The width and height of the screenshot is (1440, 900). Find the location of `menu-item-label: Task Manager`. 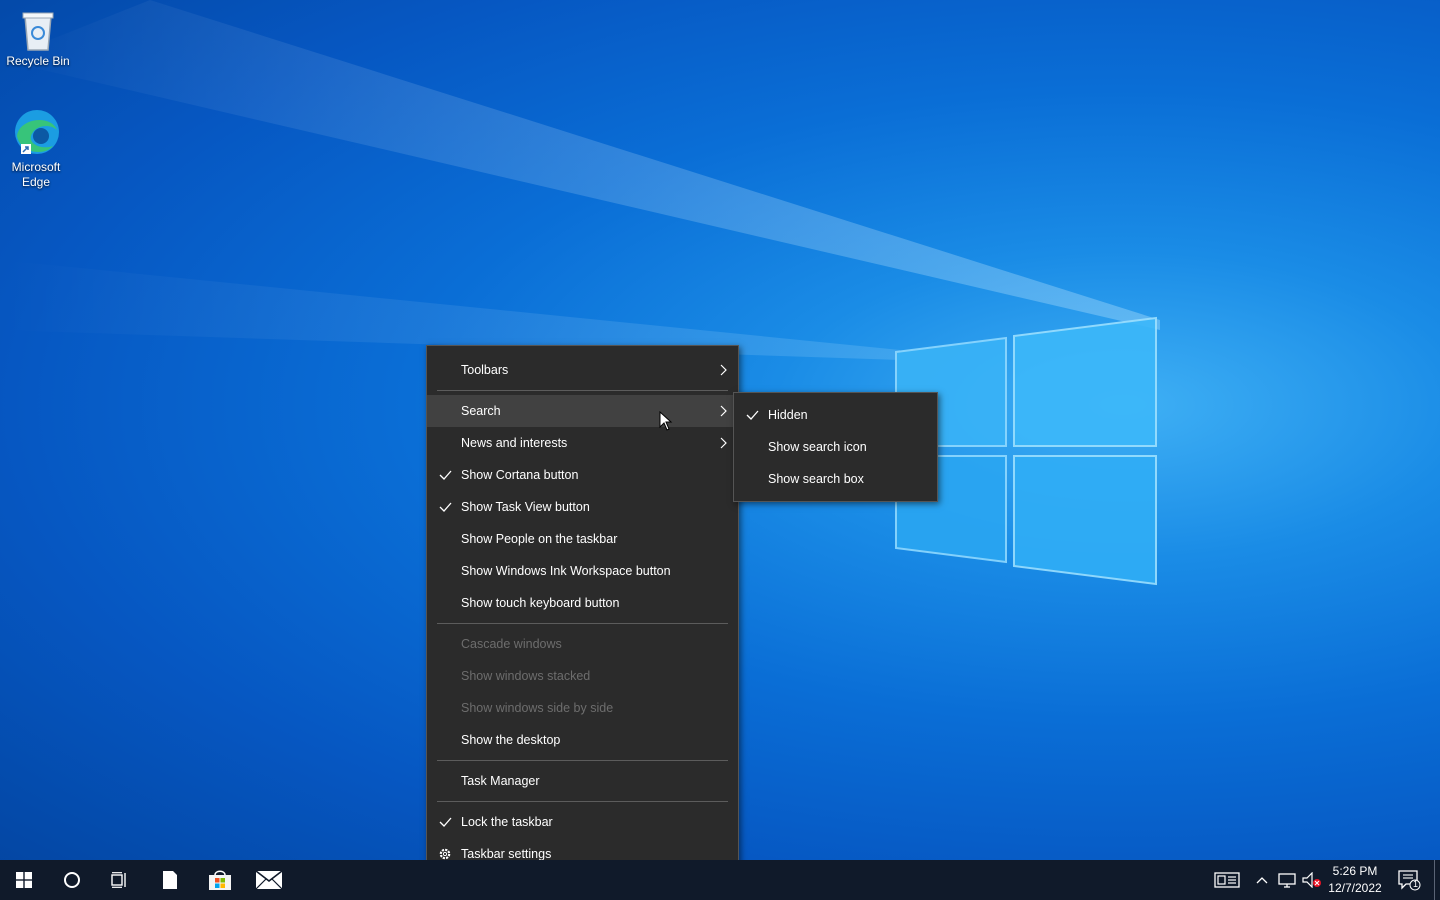

menu-item-label: Task Manager is located at coordinates (500, 781).